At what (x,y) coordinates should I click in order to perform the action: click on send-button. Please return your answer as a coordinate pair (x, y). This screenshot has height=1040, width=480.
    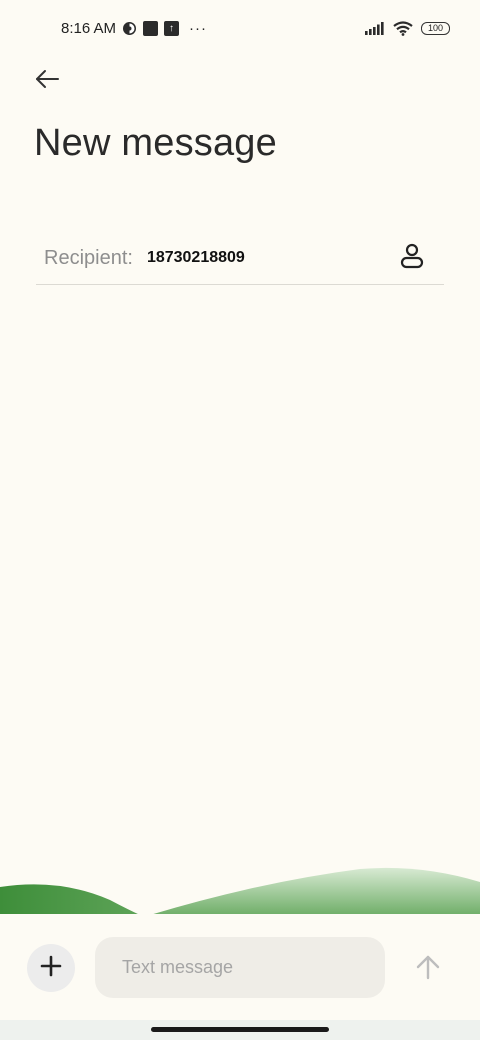
    Looking at the image, I should click on (428, 969).